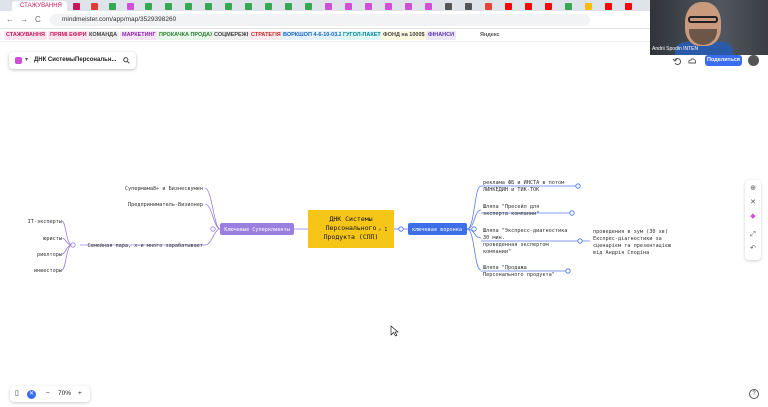 Image resolution: width=768 pixels, height=407 pixels. Describe the element at coordinates (351, 237) in the screenshot. I see `root-line-3: Продукта (СПП)` at that location.